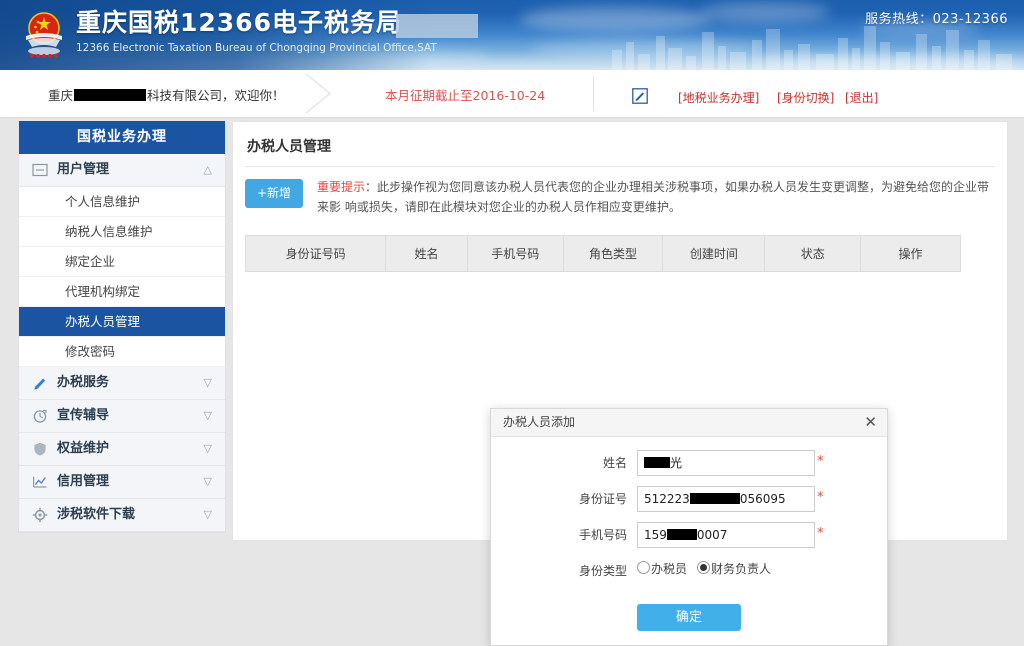 This screenshot has height=646, width=1024. Describe the element at coordinates (936, 19) in the screenshot. I see `service-hotline: 服务热线：023-12366` at that location.